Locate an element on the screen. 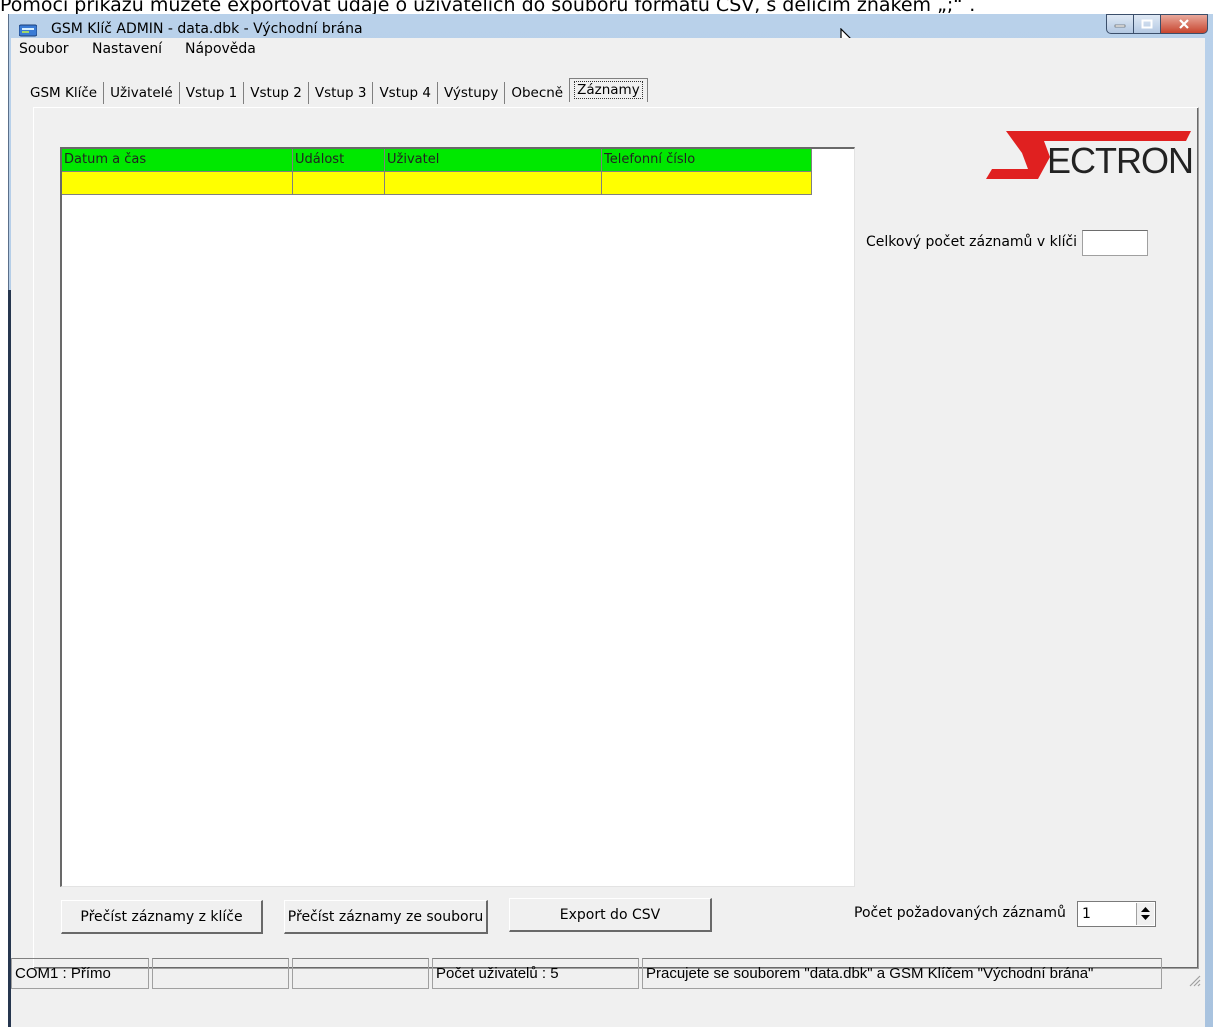 The image size is (1213, 1027). spinner-down-icon is located at coordinates (1145, 917).